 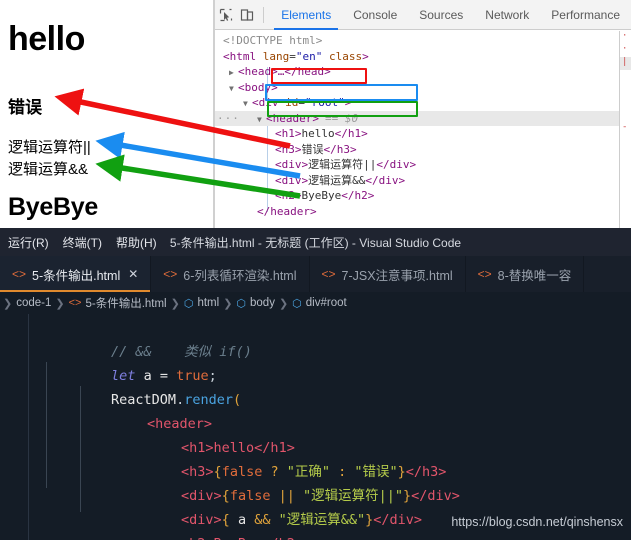 I want to click on tab-elements: Elements, so click(x=306, y=15).